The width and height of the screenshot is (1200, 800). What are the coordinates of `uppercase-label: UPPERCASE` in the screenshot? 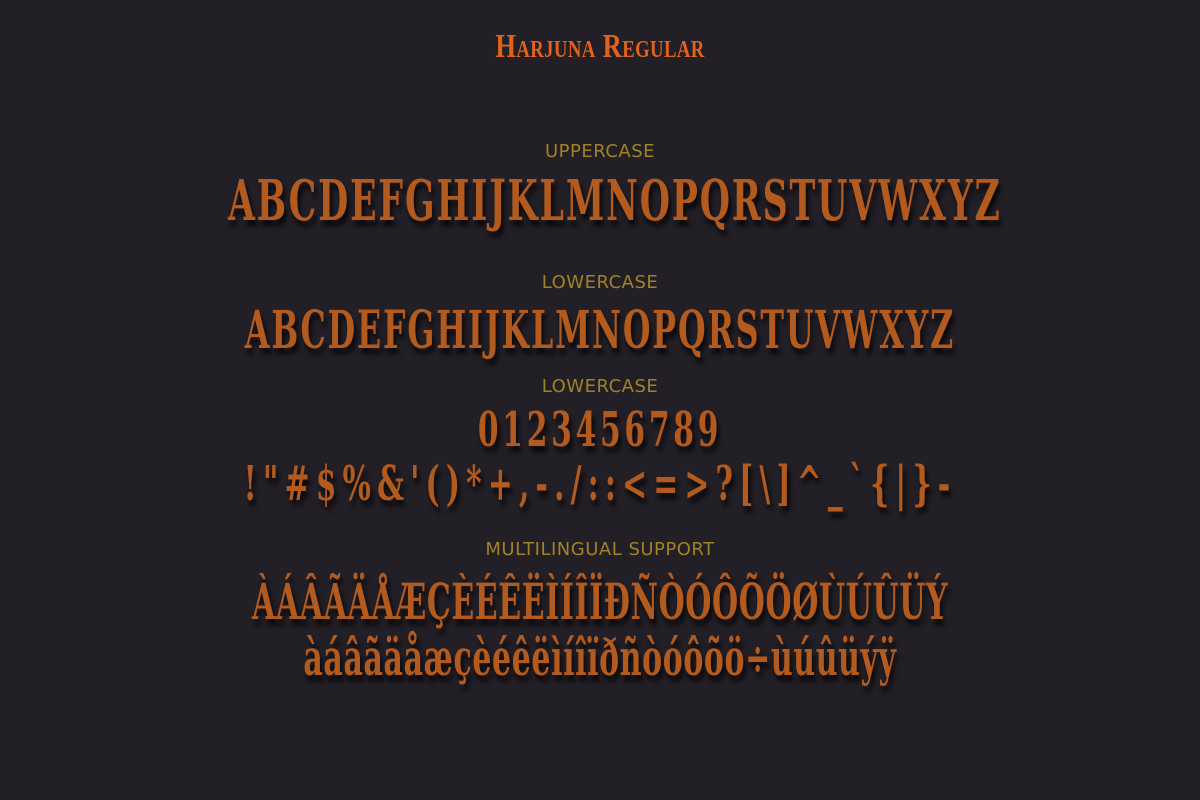 It's located at (600, 151).